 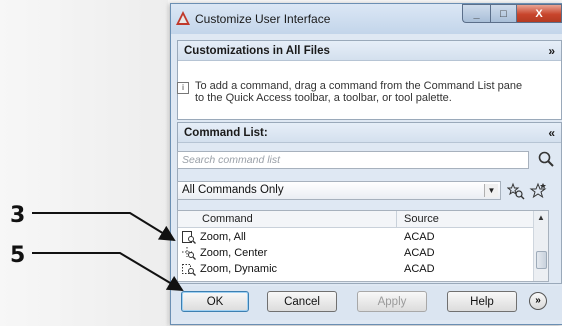 I want to click on callout-3: 3, so click(x=18, y=215).